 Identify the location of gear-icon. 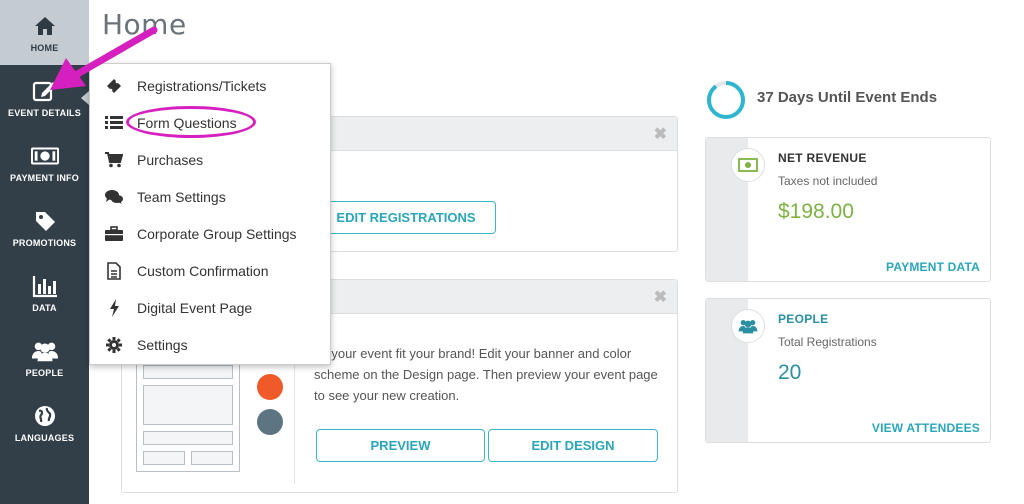
(114, 345).